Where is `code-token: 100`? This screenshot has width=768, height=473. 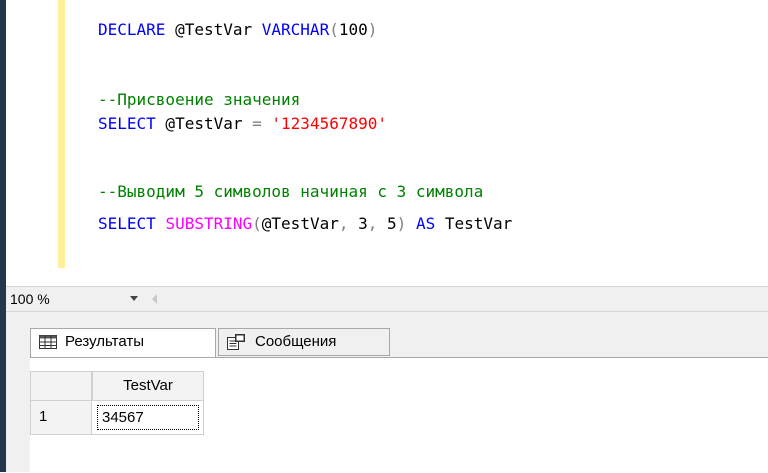 code-token: 100 is located at coordinates (353, 29).